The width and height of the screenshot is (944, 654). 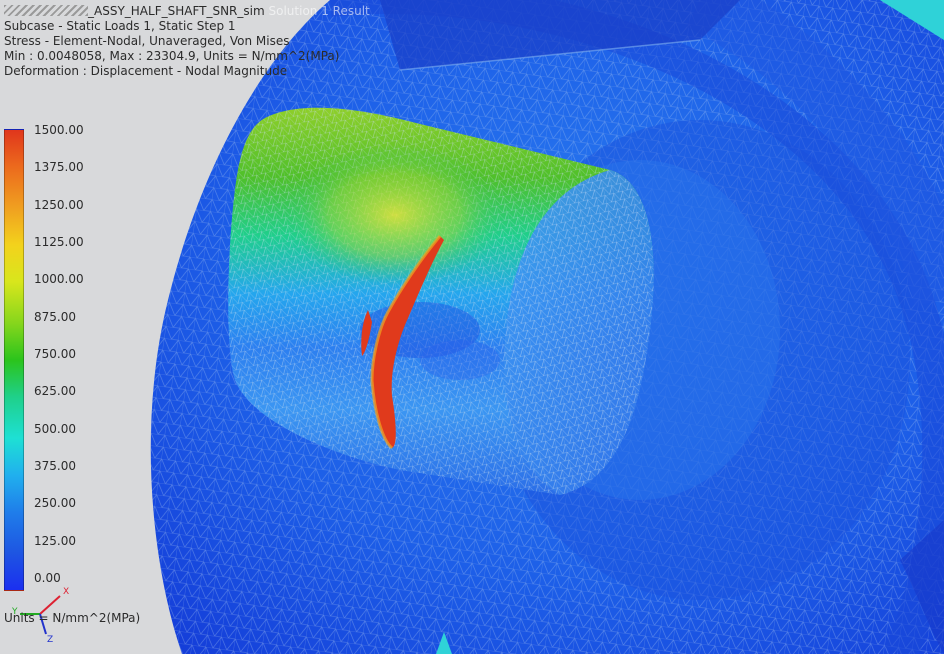 I want to click on legend-label: 875.00, so click(x=55, y=316).